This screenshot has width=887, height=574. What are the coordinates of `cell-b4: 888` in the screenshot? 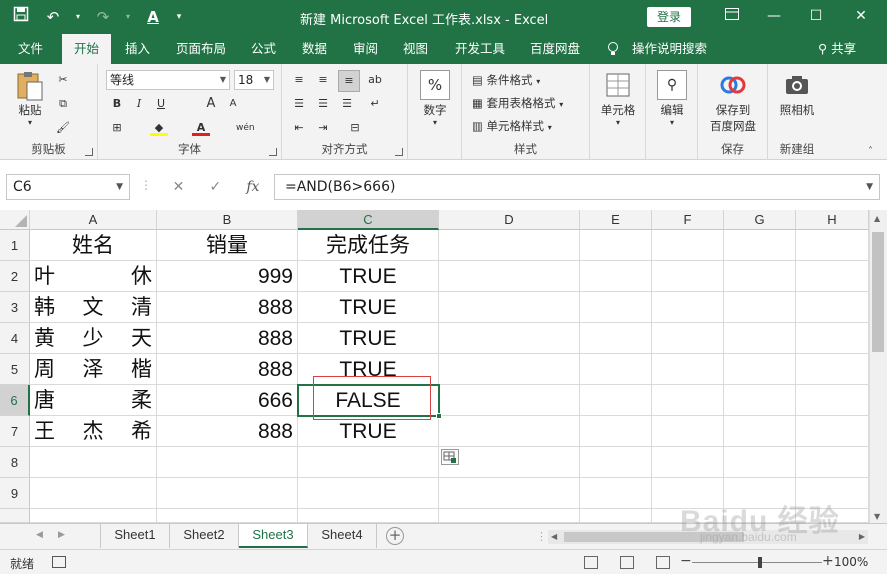 It's located at (227, 338).